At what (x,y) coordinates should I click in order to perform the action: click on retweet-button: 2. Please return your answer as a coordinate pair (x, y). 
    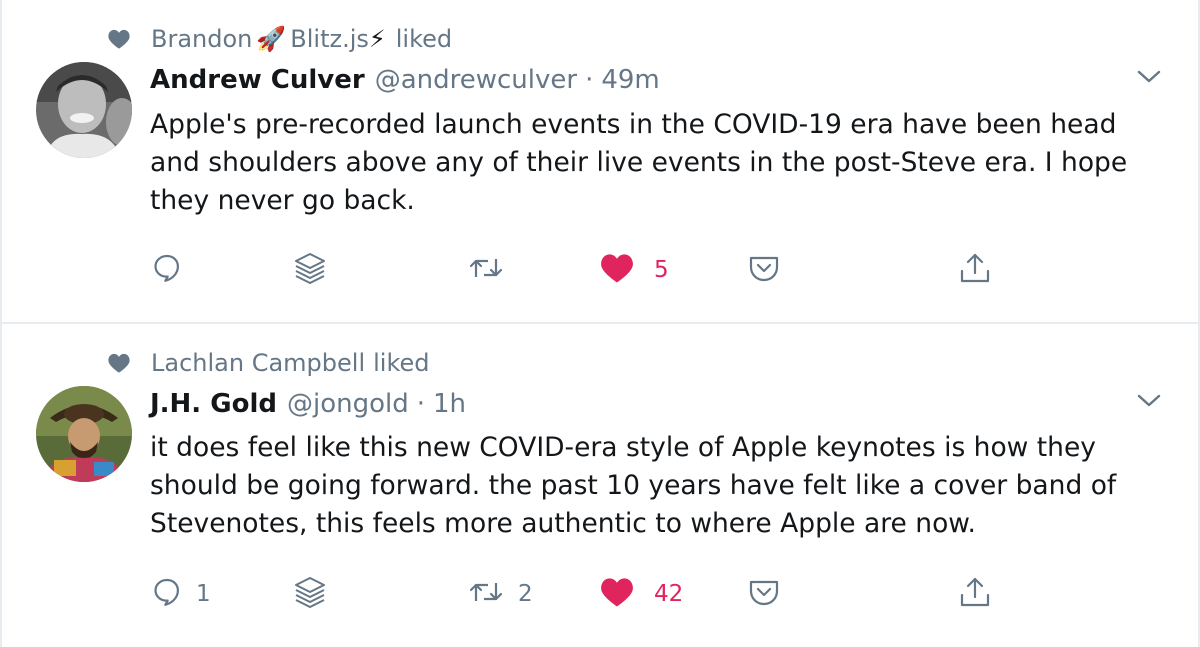
    Looking at the image, I should click on (500, 594).